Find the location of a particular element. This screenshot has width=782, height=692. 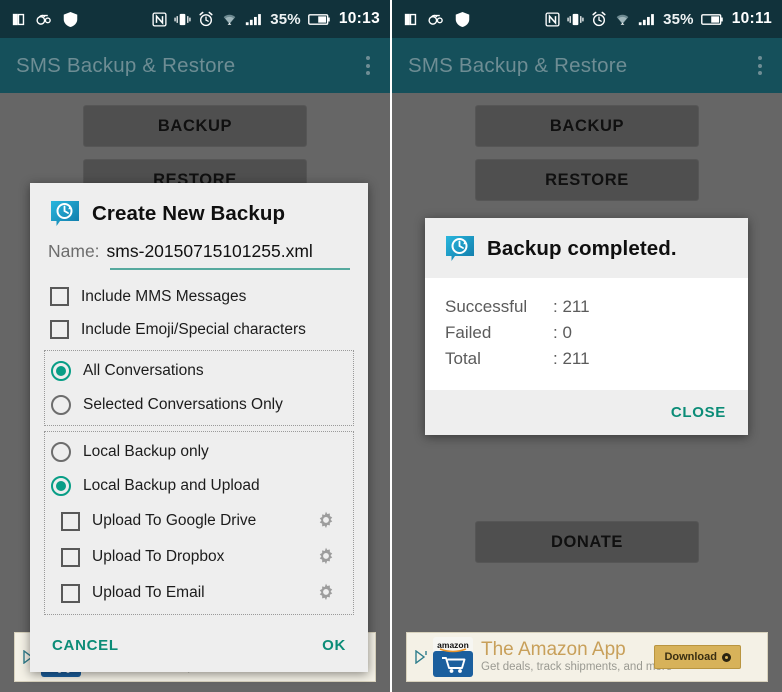

dialog-title: Backup completed. is located at coordinates (582, 248).